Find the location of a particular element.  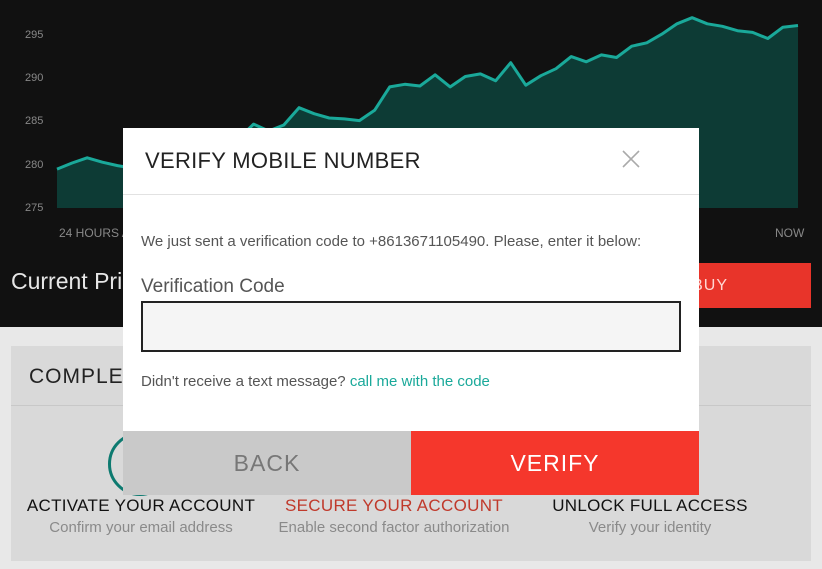

modal-header: VERIFY MOBILE NUMBER is located at coordinates (411, 161).